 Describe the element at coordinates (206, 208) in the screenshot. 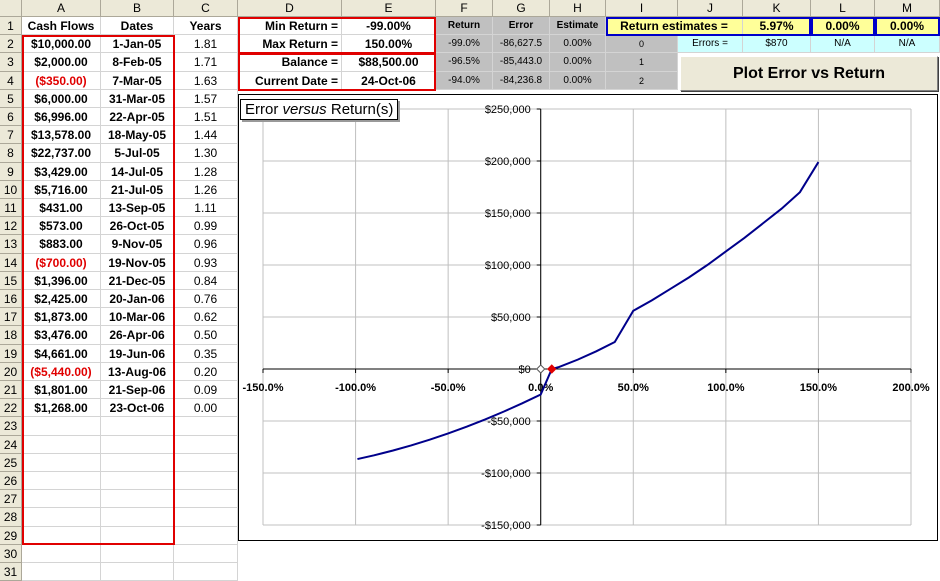

I see `cashflow-years: 1.11` at that location.